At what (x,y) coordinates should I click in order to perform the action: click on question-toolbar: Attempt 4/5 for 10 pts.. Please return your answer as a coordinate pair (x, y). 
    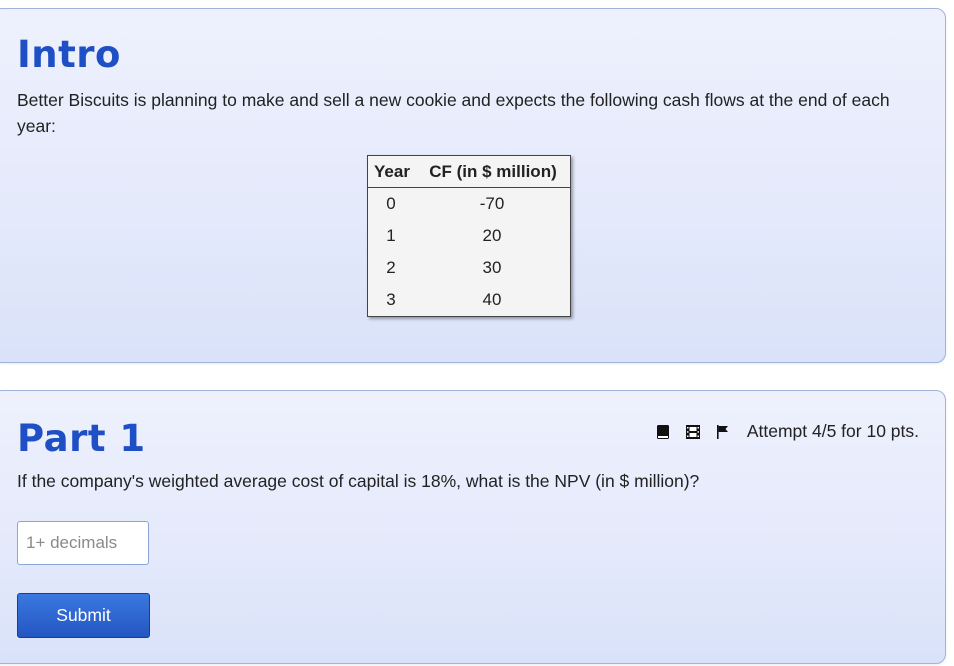
    Looking at the image, I should click on (787, 431).